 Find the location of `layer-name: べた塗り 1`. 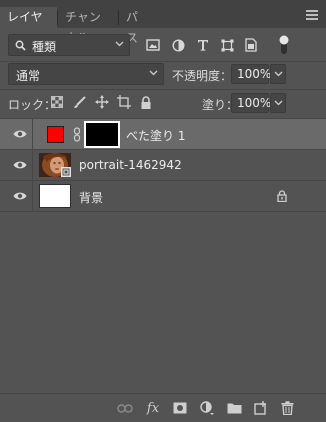

layer-name: べた塗り 1 is located at coordinates (155, 135).